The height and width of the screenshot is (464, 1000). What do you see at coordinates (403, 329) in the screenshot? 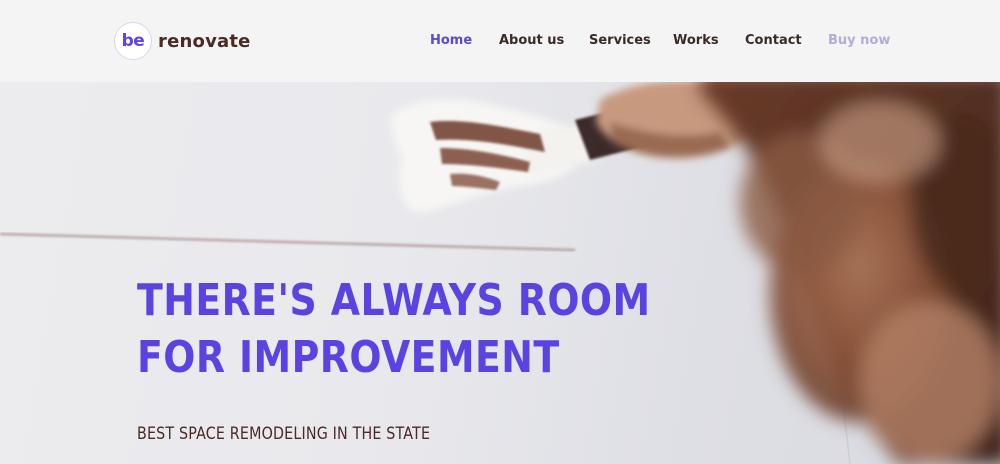
I see `hero-title: THERE'S ALWAYS ROOM FOR IMPROVEMENT` at bounding box center [403, 329].